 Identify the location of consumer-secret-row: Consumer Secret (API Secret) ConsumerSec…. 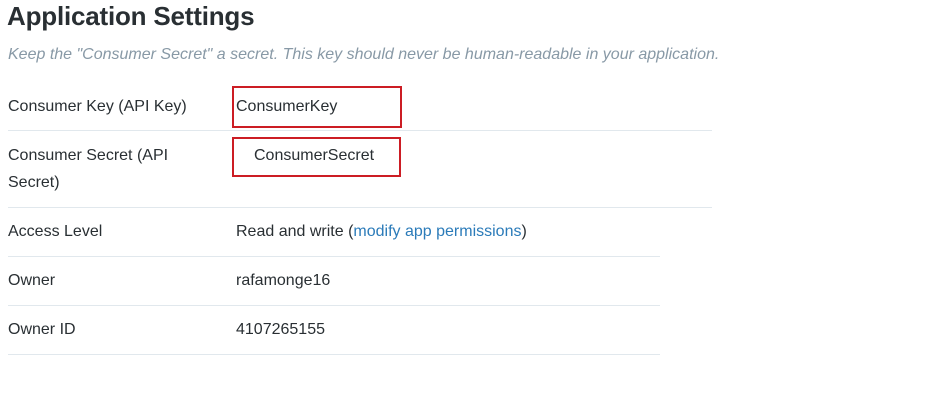
(360, 169).